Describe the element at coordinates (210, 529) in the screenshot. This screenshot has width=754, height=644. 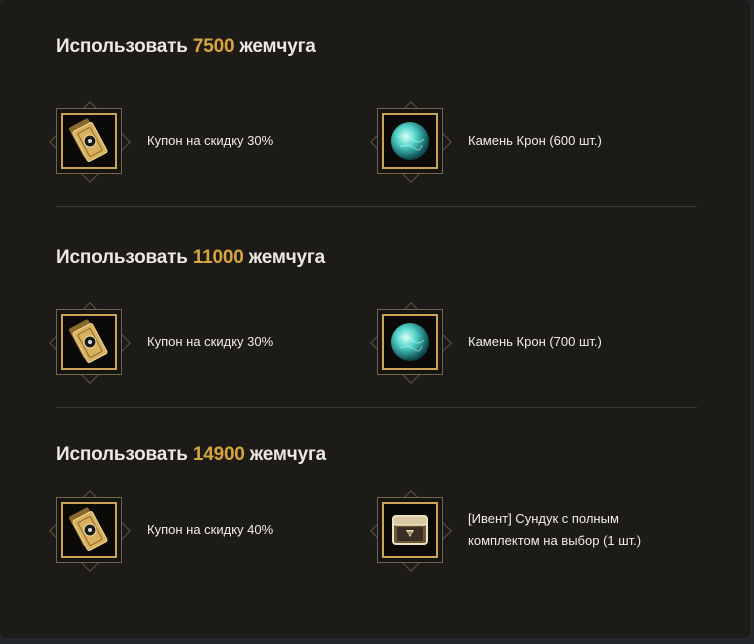
I see `reward-label: Купон на скидку 40%` at that location.